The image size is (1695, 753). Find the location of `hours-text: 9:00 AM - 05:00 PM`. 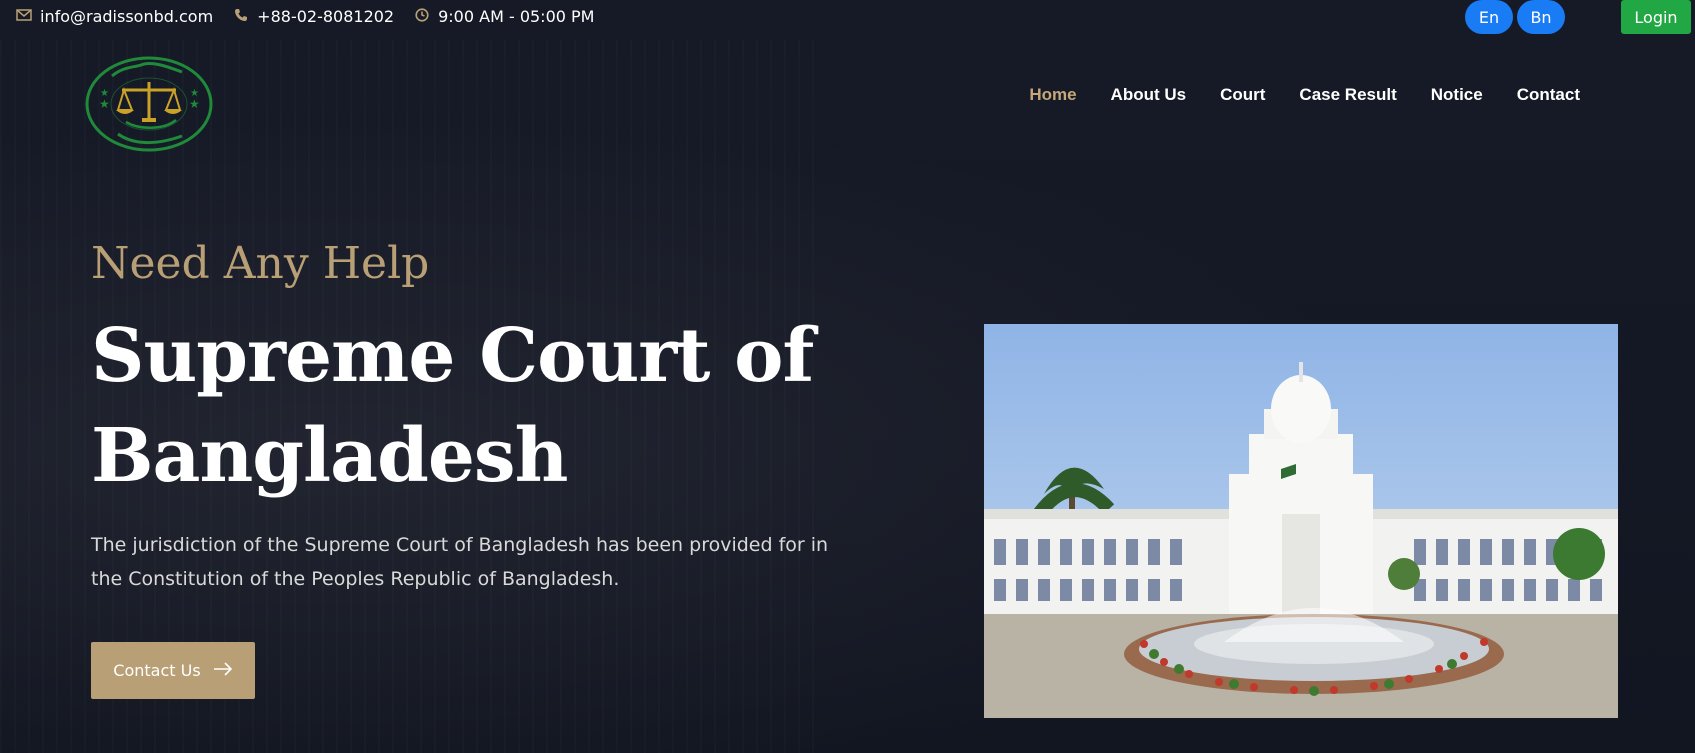

hours-text: 9:00 AM - 05:00 PM is located at coordinates (516, 16).